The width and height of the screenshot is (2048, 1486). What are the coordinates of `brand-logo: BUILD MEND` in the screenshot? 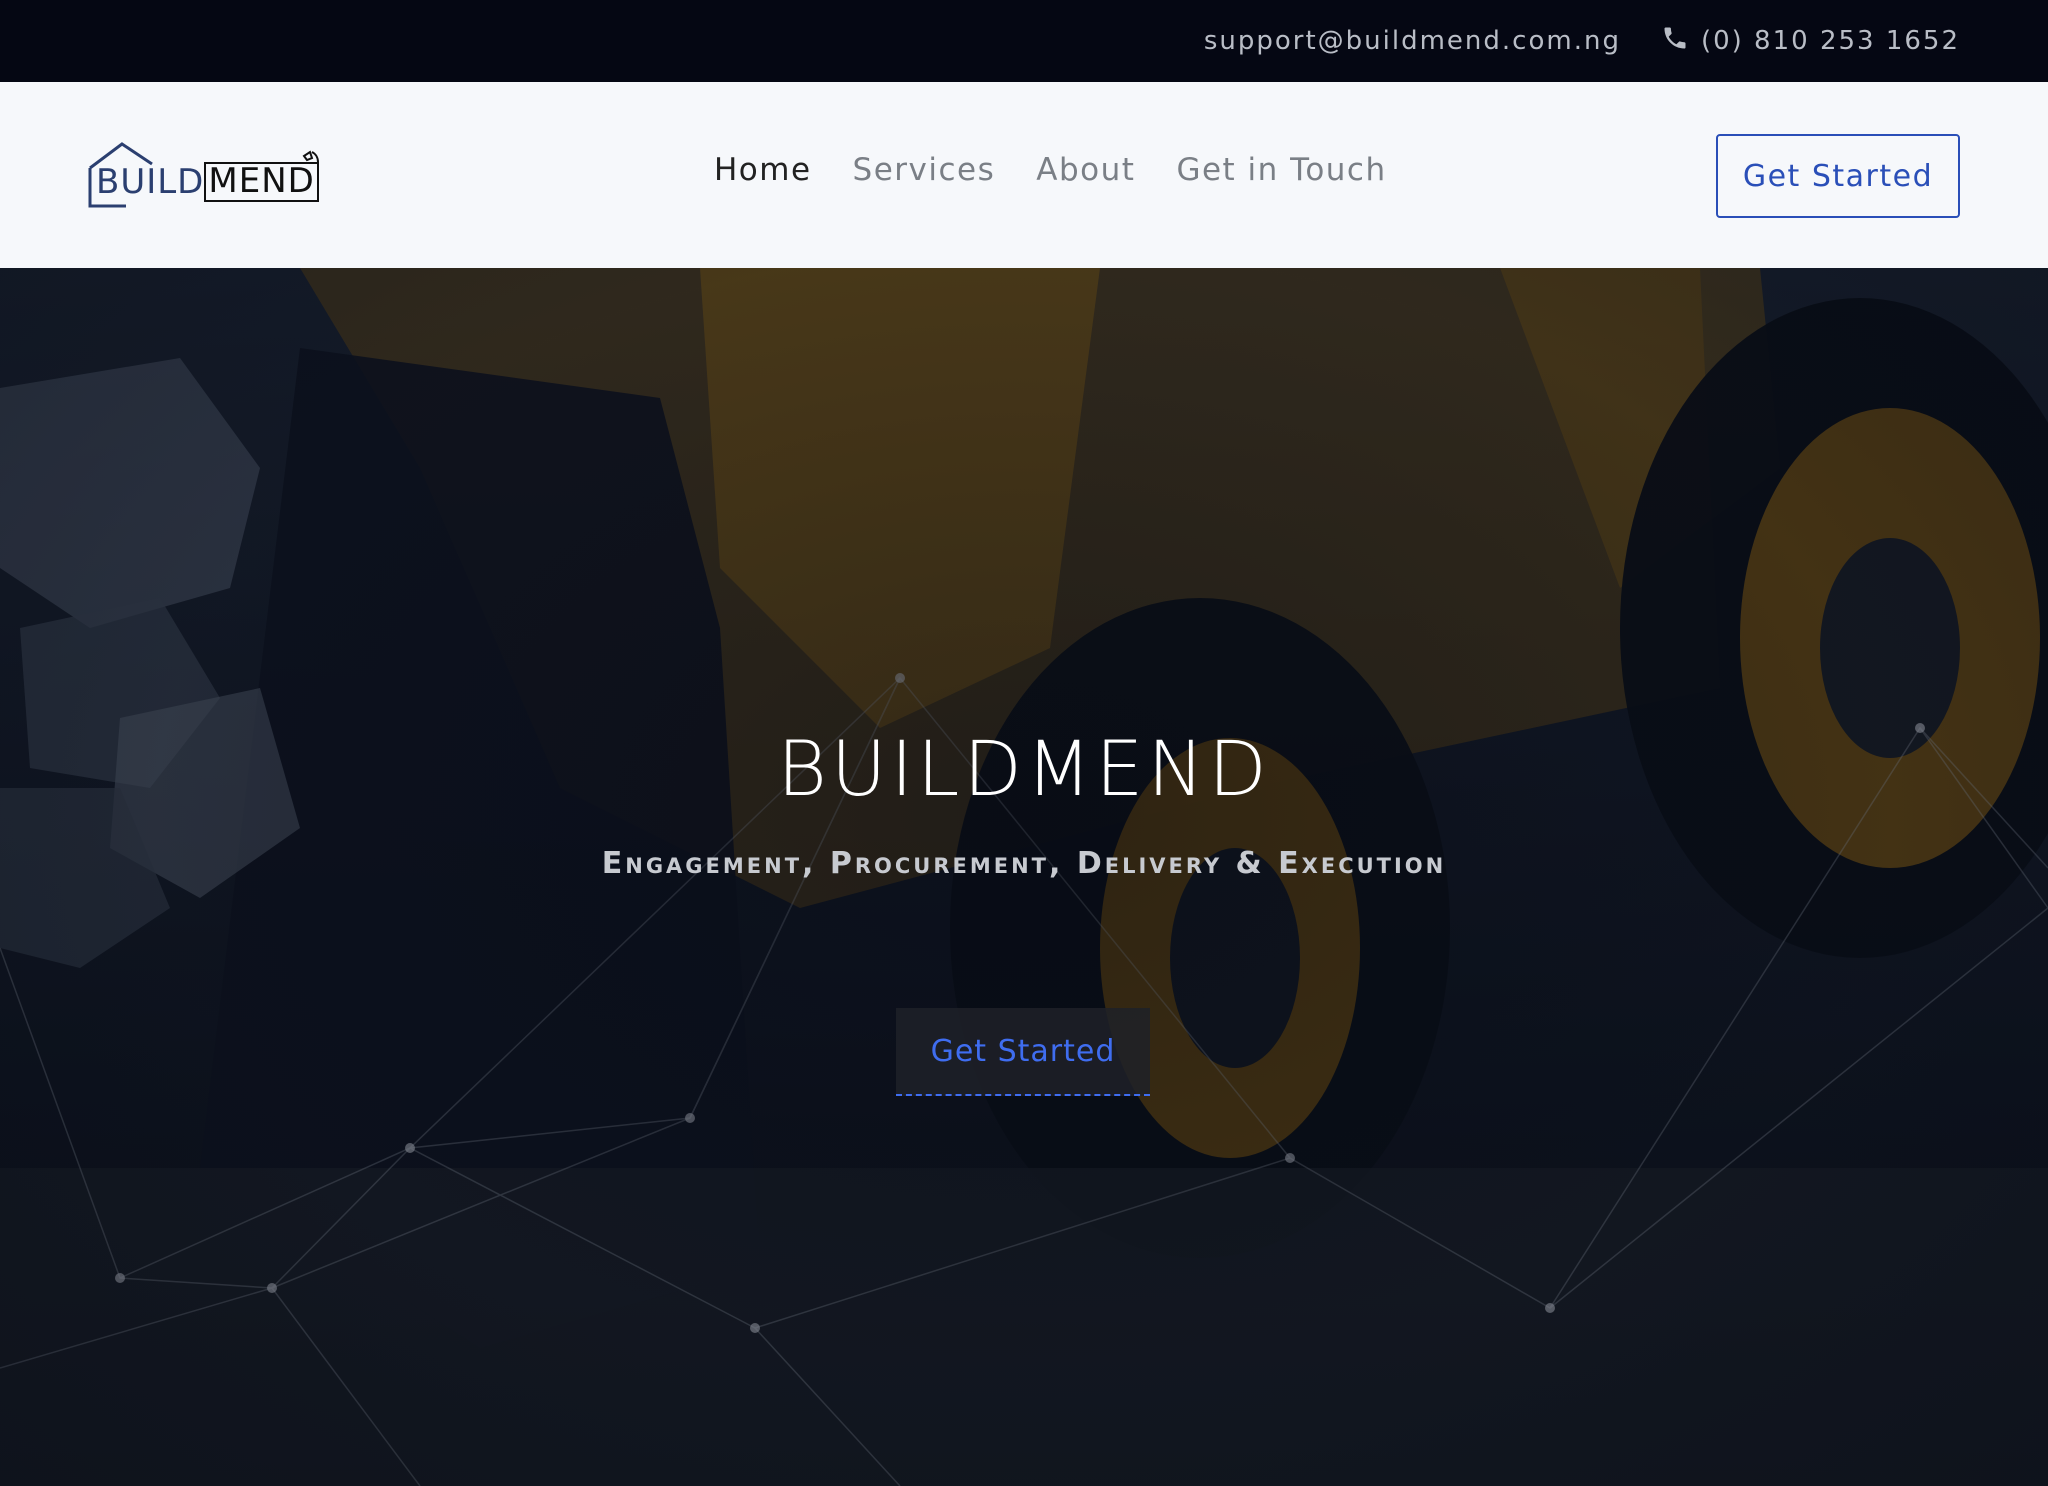 It's located at (203, 175).